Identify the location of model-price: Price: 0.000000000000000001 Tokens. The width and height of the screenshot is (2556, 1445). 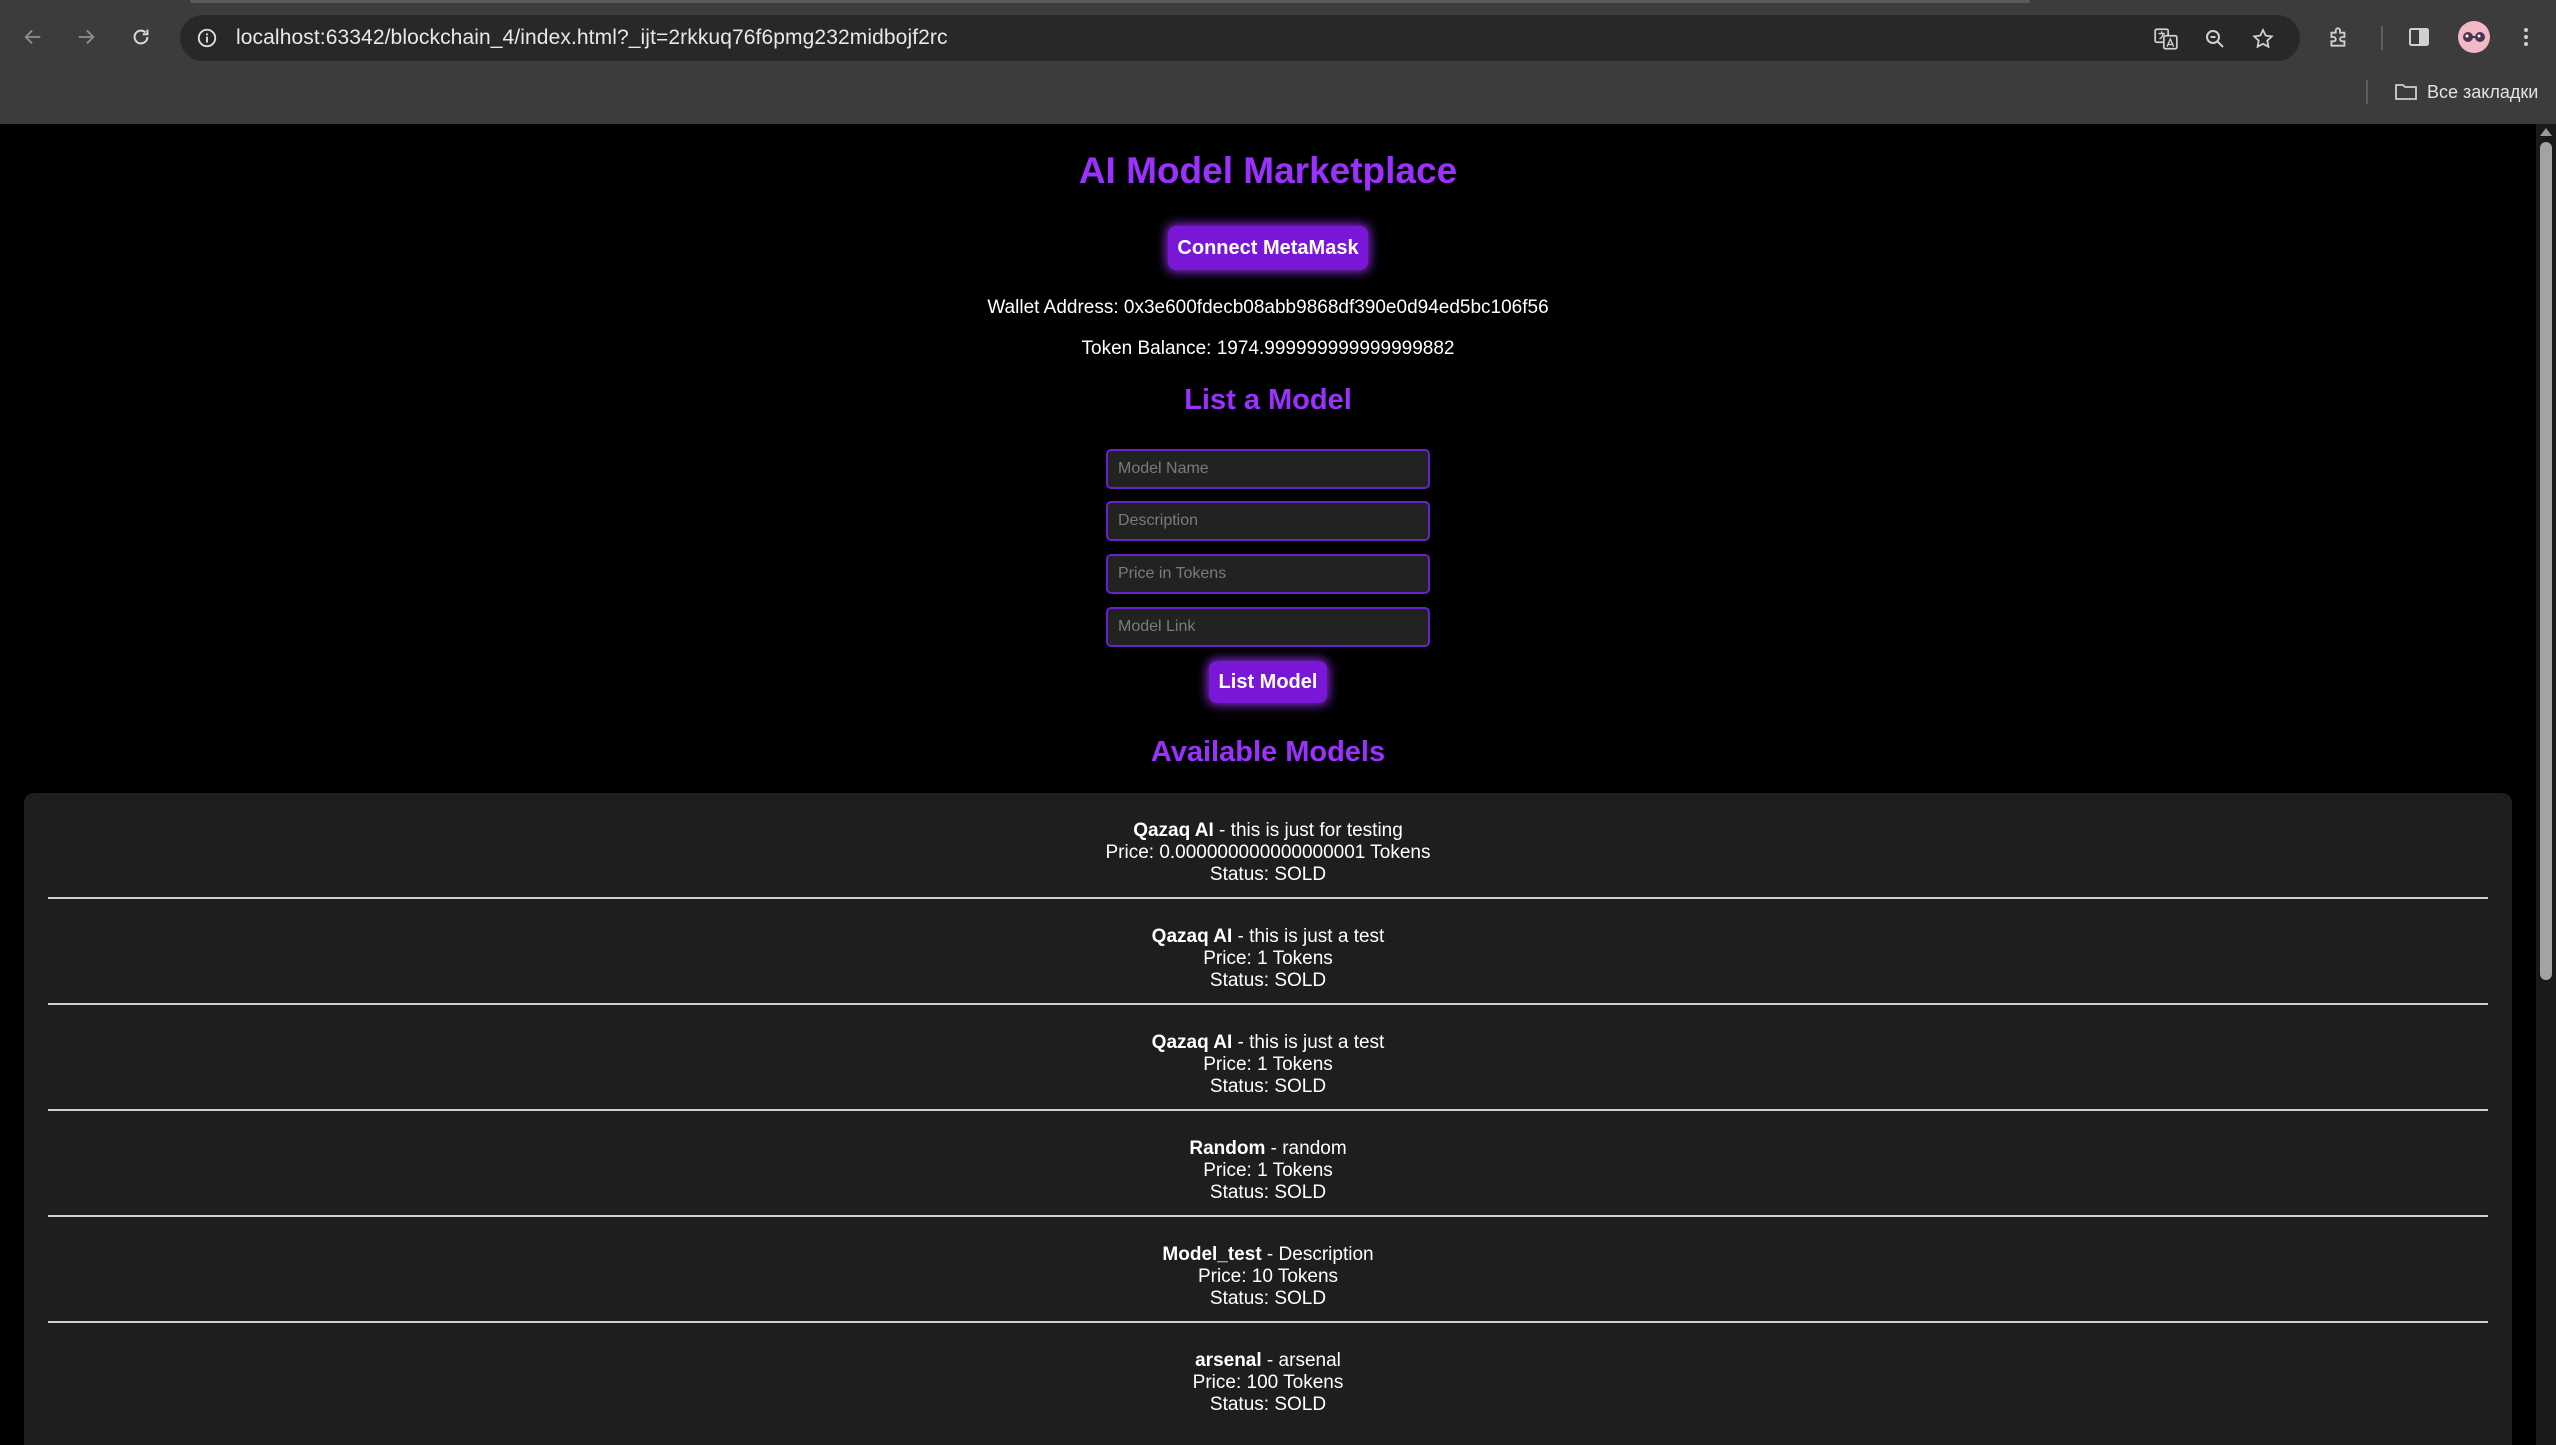
(1268, 852).